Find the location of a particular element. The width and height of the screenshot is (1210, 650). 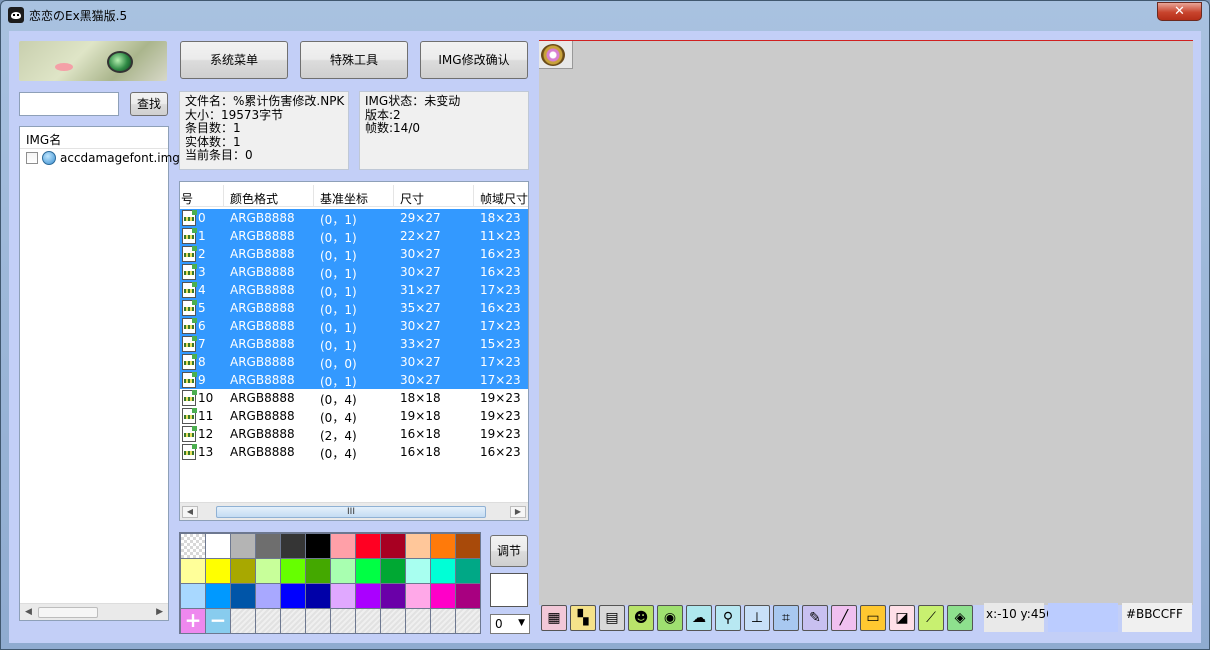

img-list-item: accdamagefont.img is located at coordinates (100, 158).